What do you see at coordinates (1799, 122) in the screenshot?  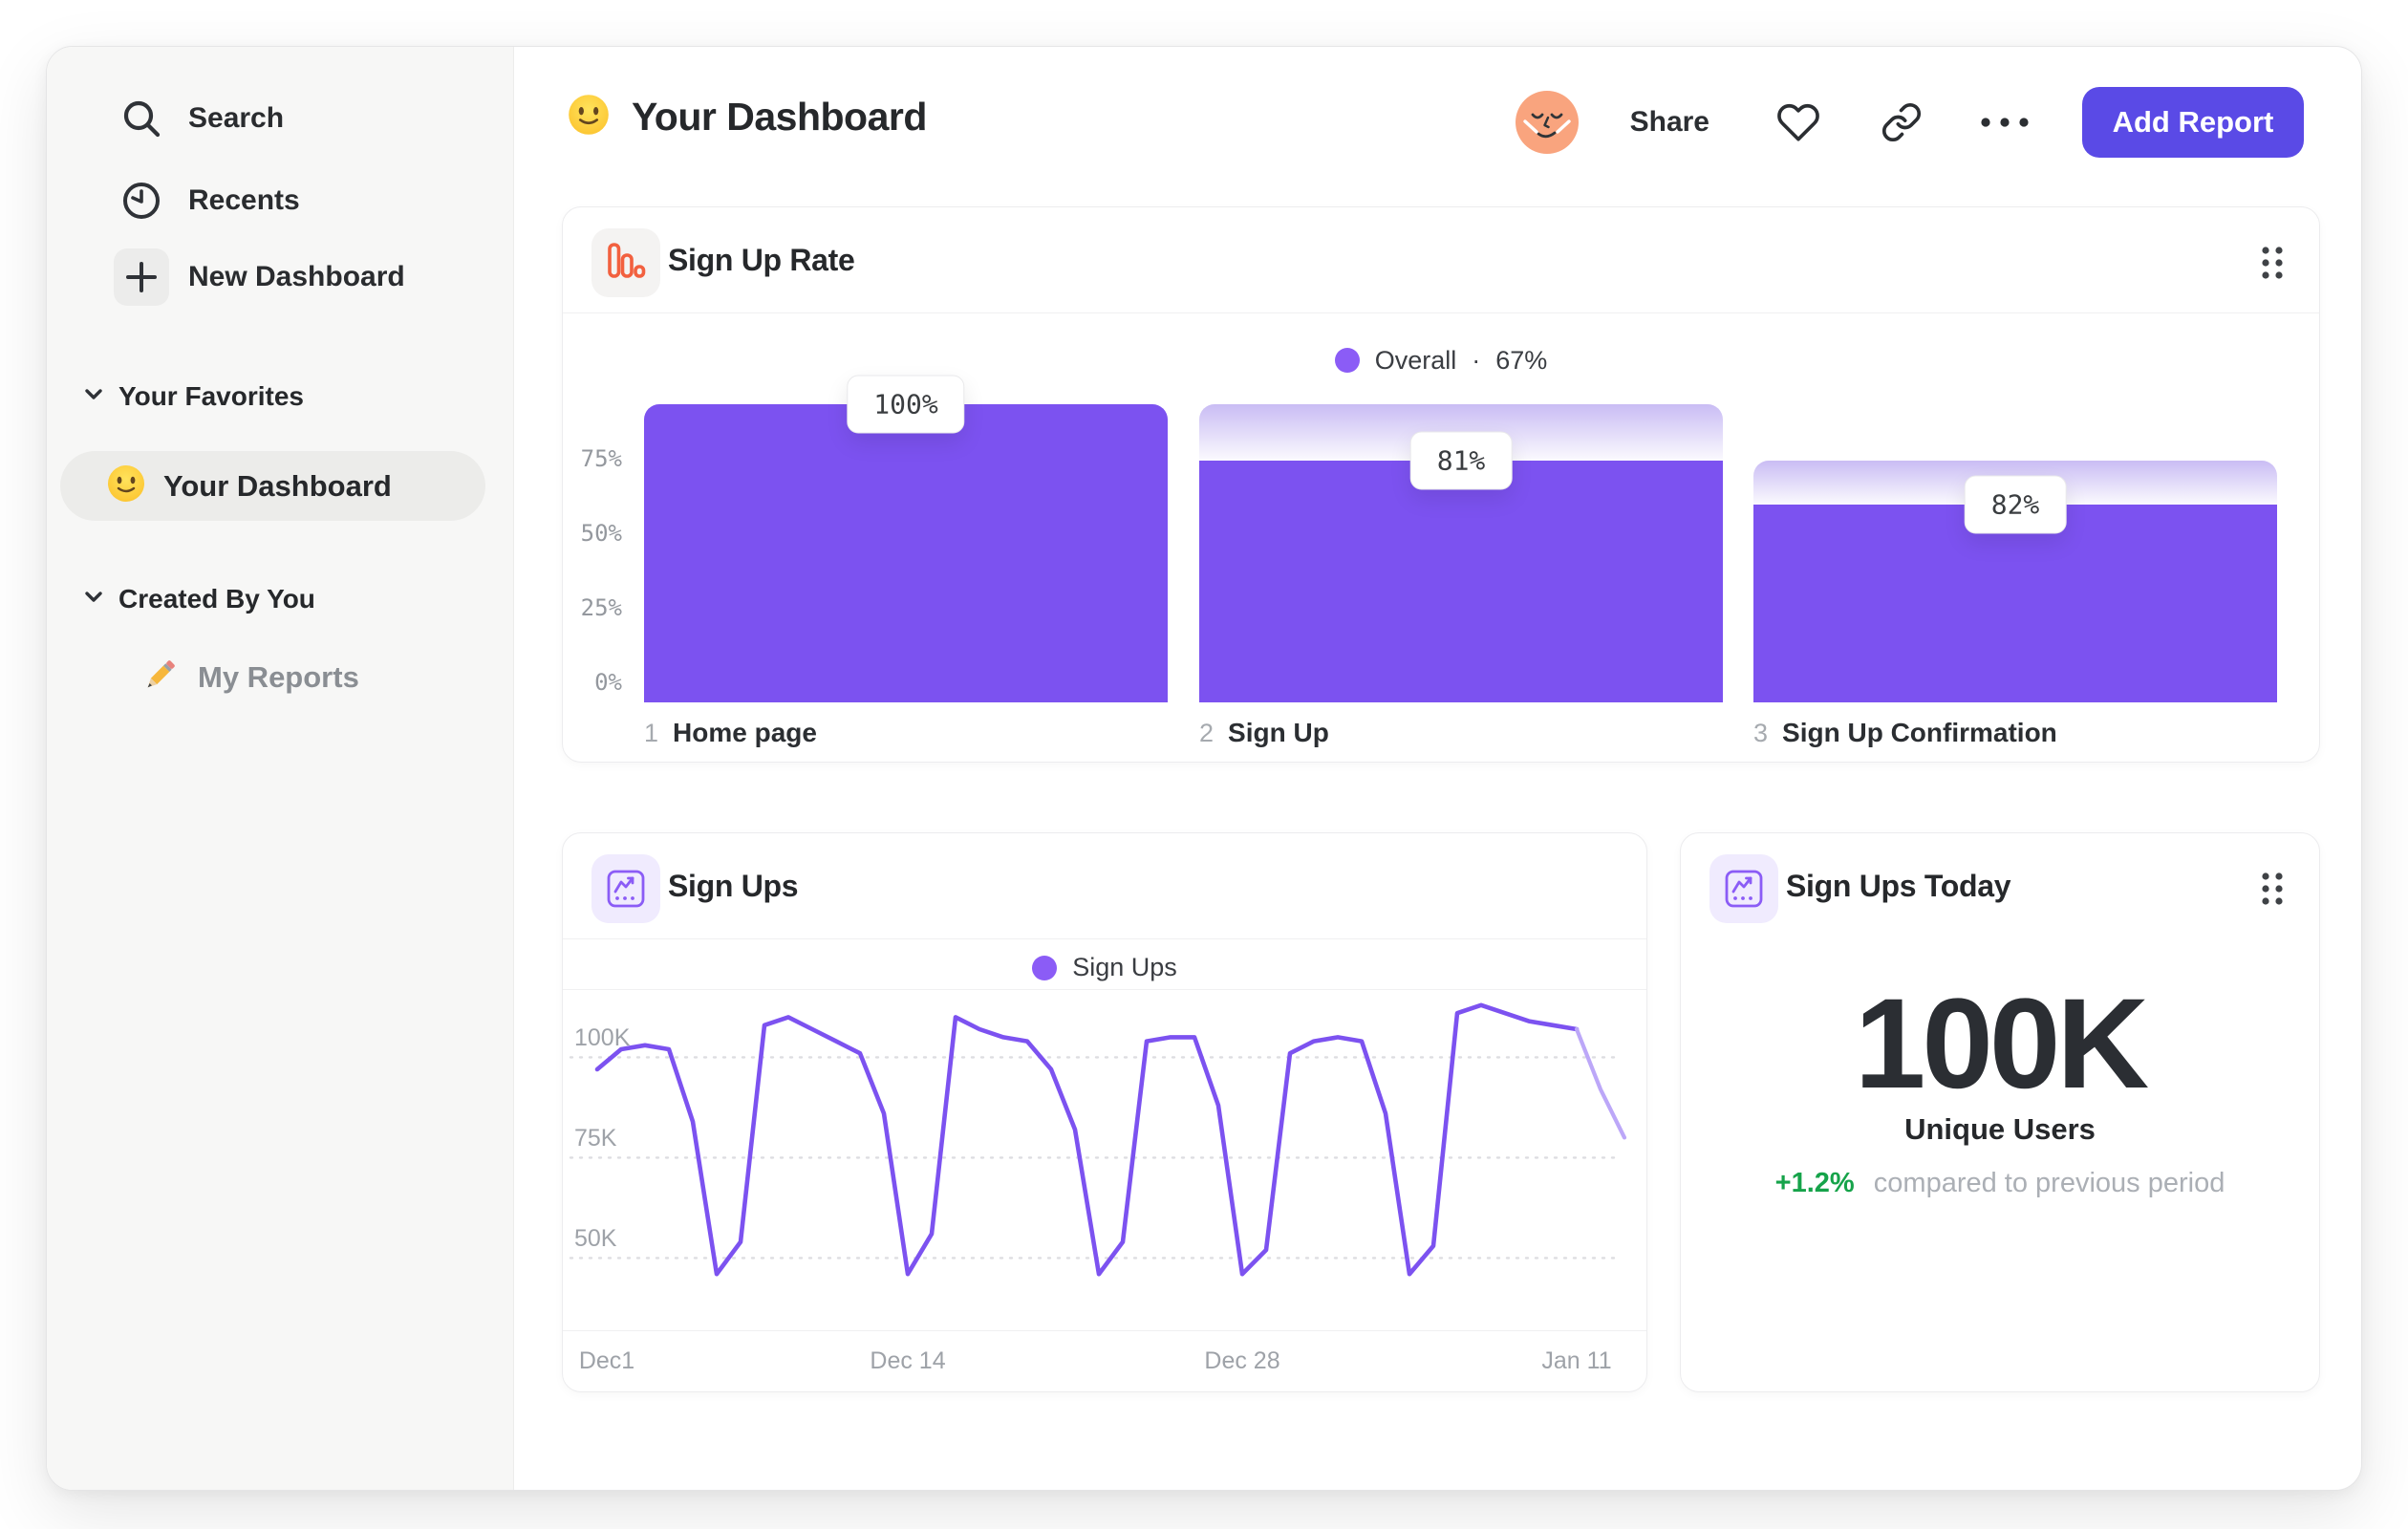 I see `favorite-heart-icon` at bounding box center [1799, 122].